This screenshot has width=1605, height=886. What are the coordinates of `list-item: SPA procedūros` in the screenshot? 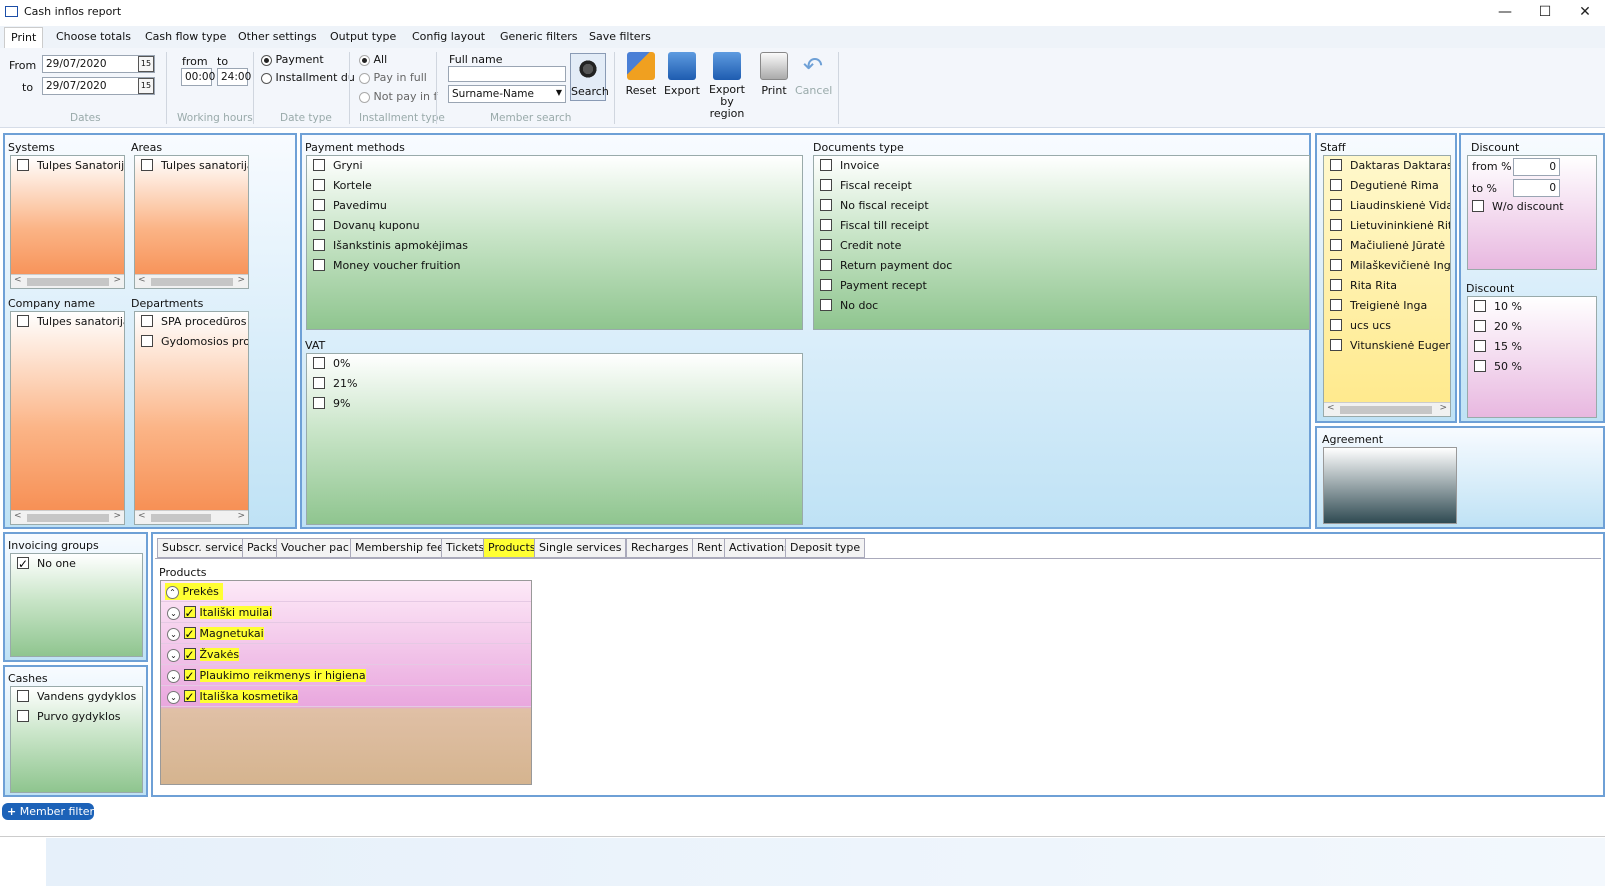 It's located at (191, 322).